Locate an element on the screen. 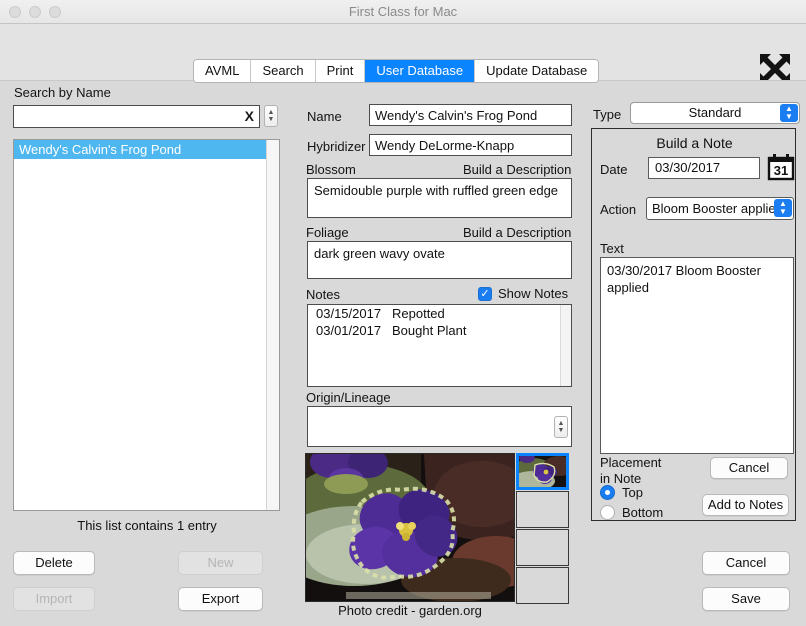 This screenshot has height=626, width=806. action-select-value: Bloom Booster applied is located at coordinates (717, 208).